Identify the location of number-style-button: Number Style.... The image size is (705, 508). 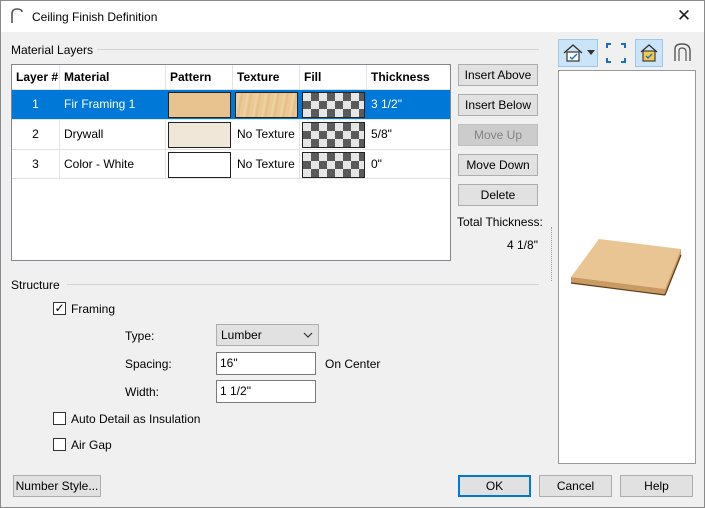
(57, 486).